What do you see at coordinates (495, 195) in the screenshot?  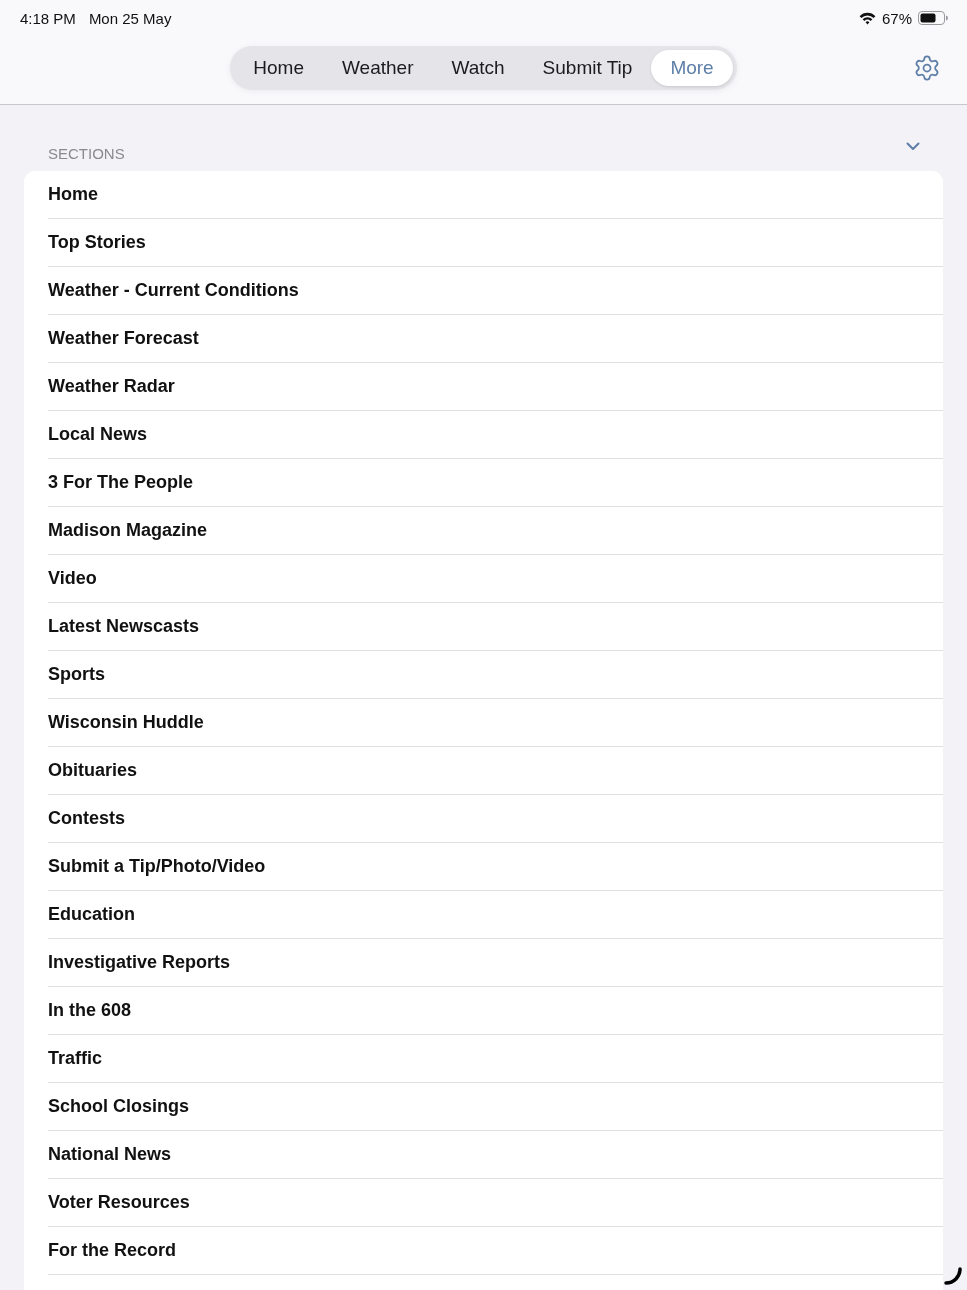 I see `section-list-item: Home` at bounding box center [495, 195].